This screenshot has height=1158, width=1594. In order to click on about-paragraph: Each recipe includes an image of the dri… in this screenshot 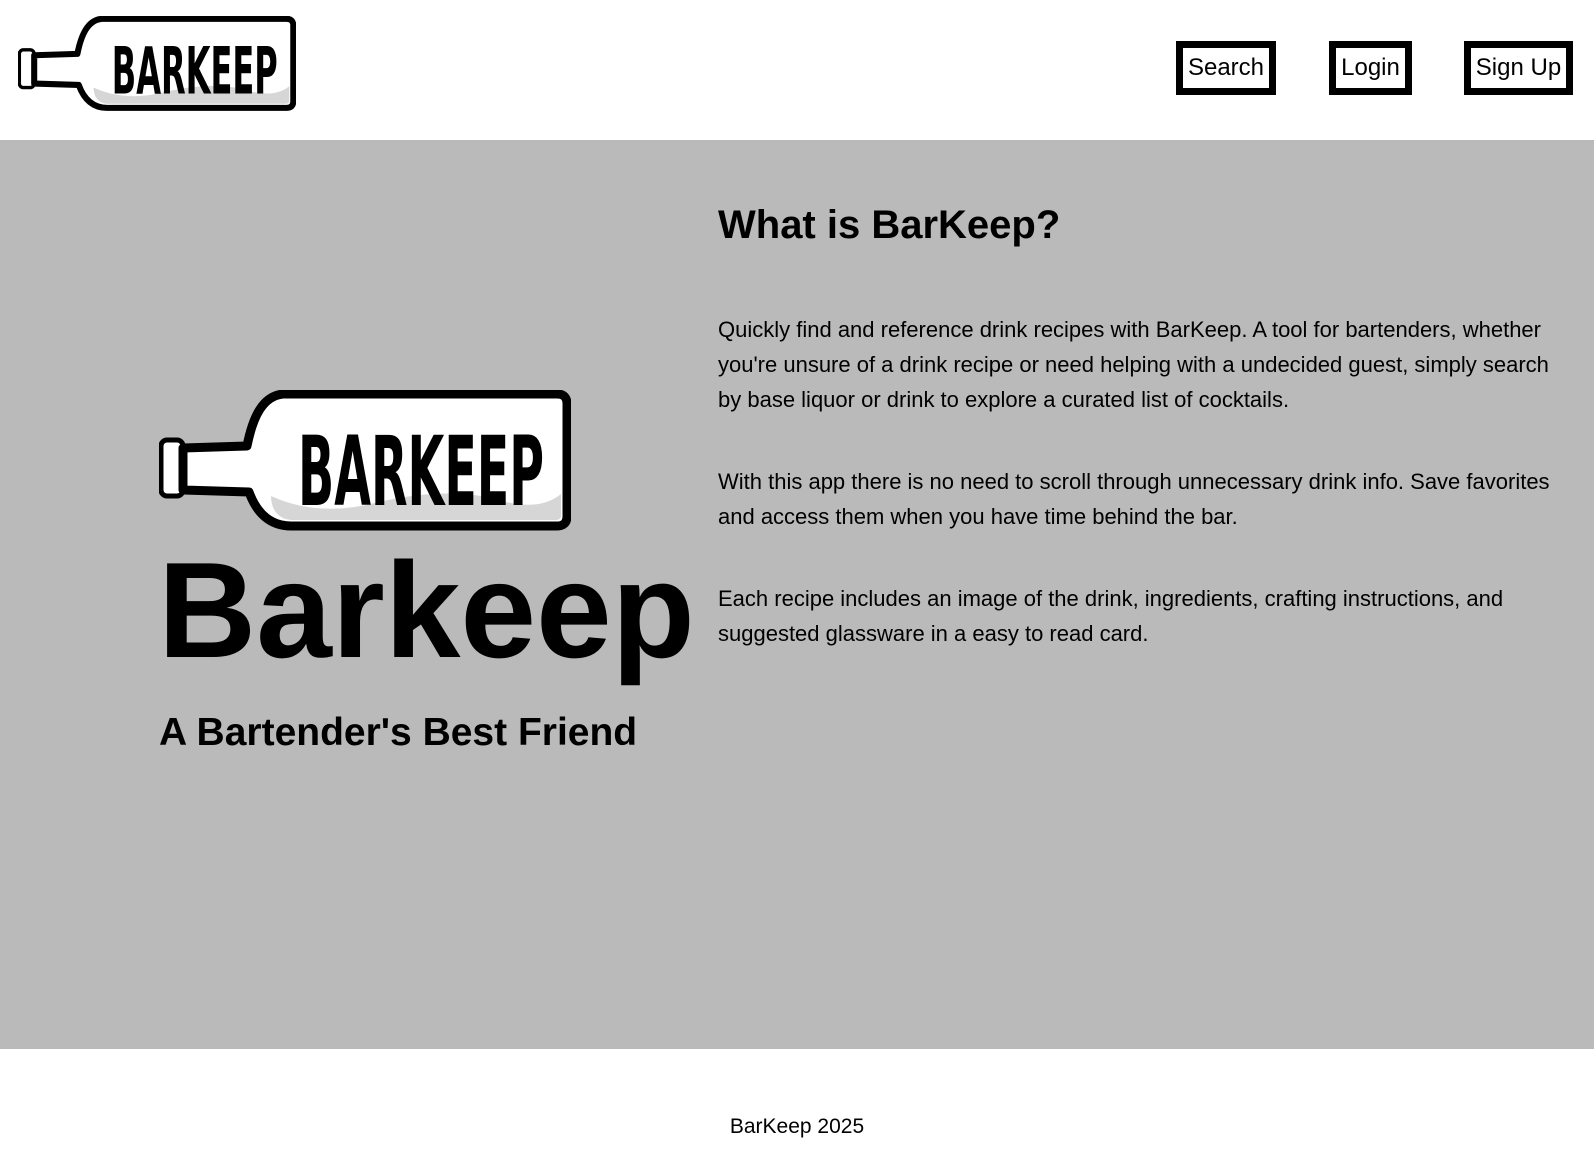, I will do `click(1111, 616)`.